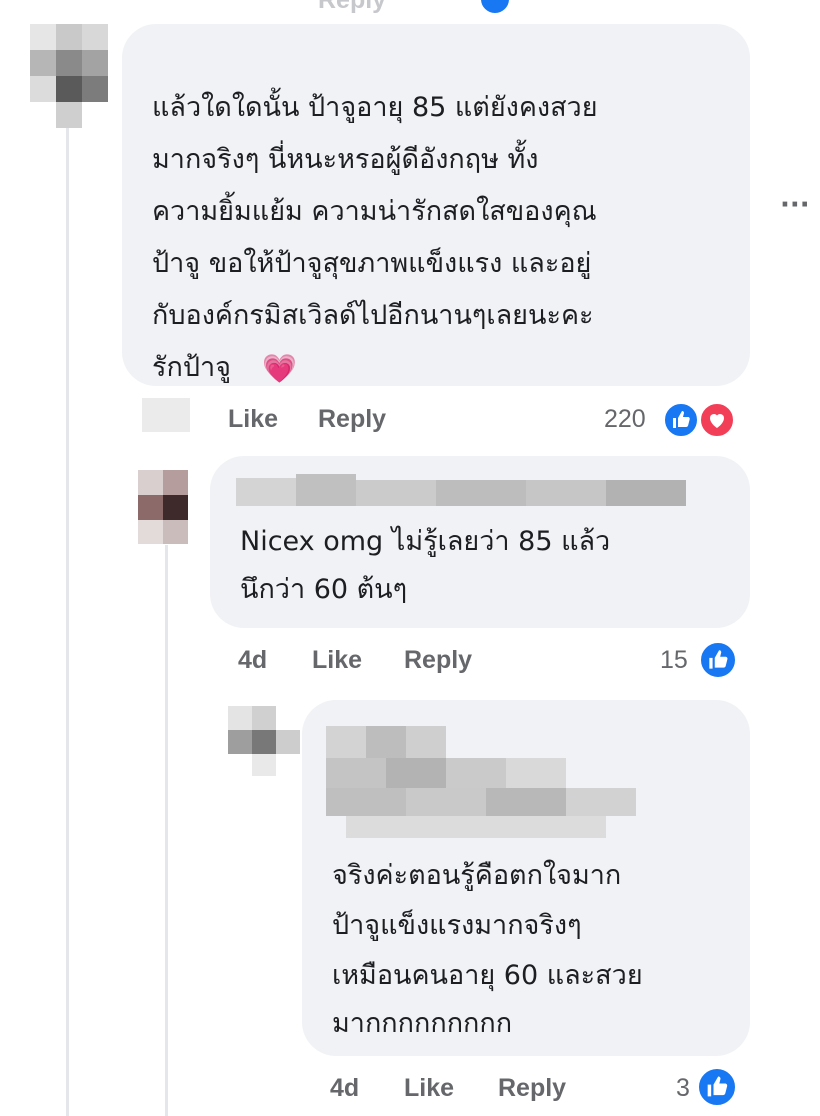 Image resolution: width=820 pixels, height=1116 pixels. What do you see at coordinates (352, 7) in the screenshot?
I see `top-reply-link: Reply` at bounding box center [352, 7].